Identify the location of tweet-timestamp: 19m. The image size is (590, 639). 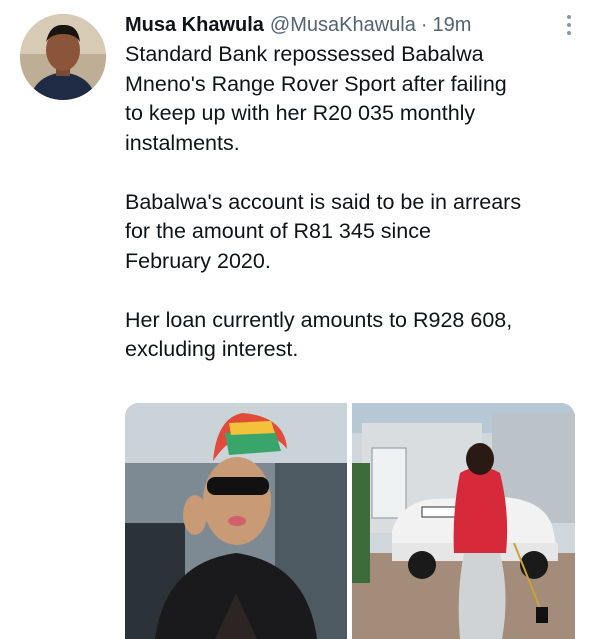
(452, 25).